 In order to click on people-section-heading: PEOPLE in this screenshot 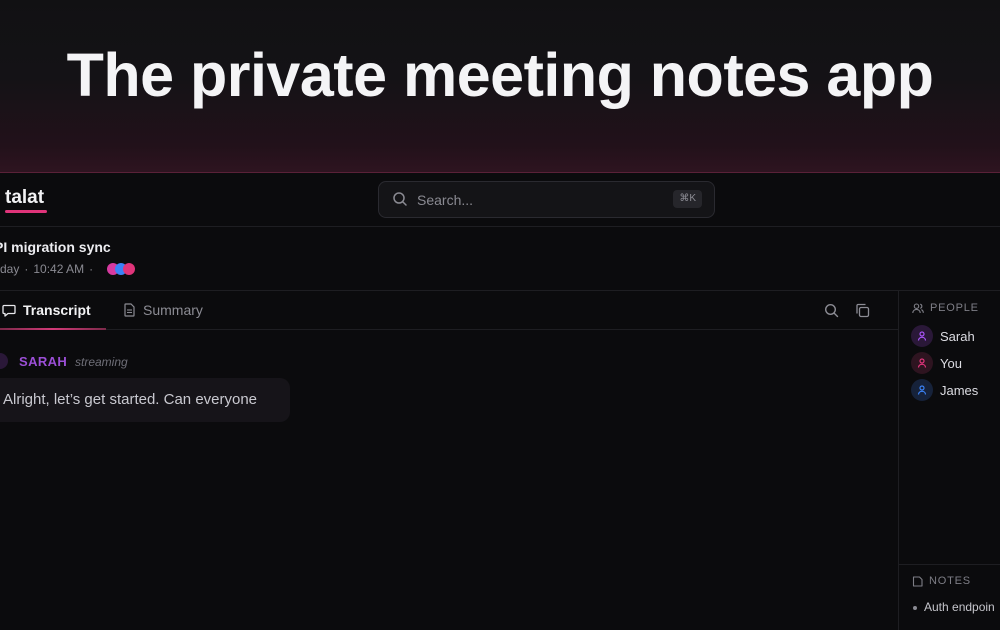, I will do `click(945, 308)`.